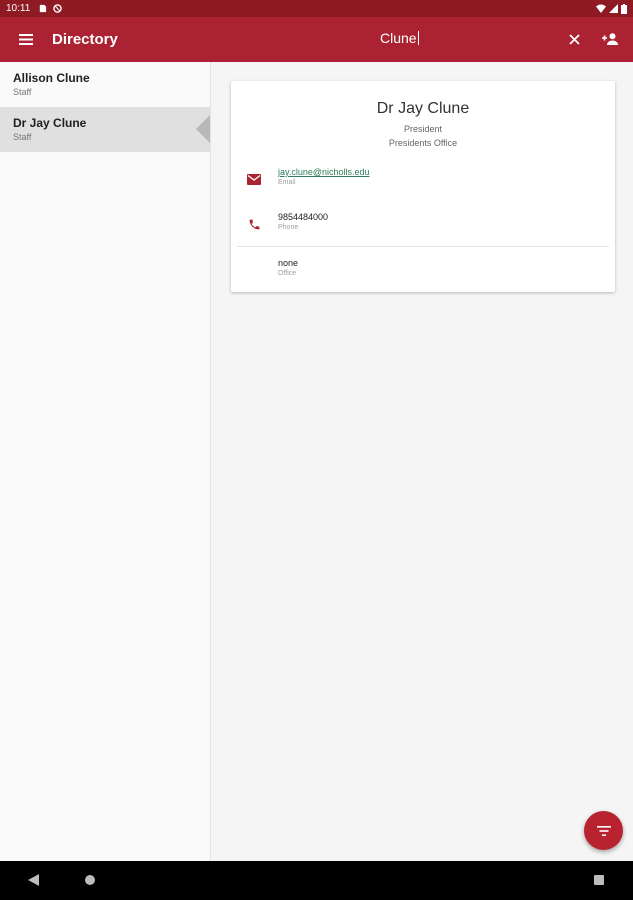  Describe the element at coordinates (423, 246) in the screenshot. I see `divider` at that location.